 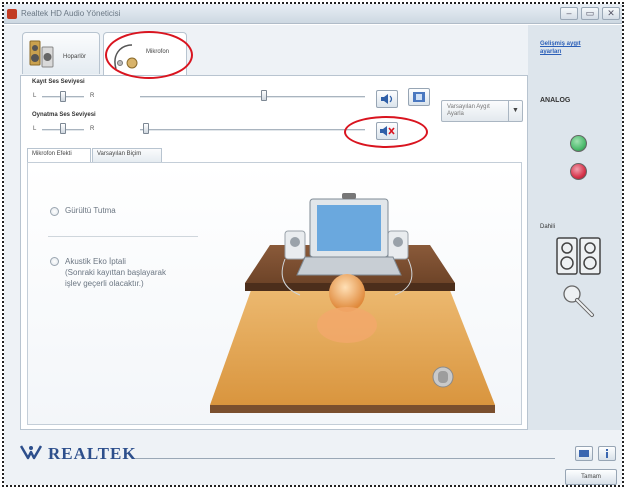 I want to click on echo-cancel-label: Akustik Eko İptali, so click(x=95, y=262).